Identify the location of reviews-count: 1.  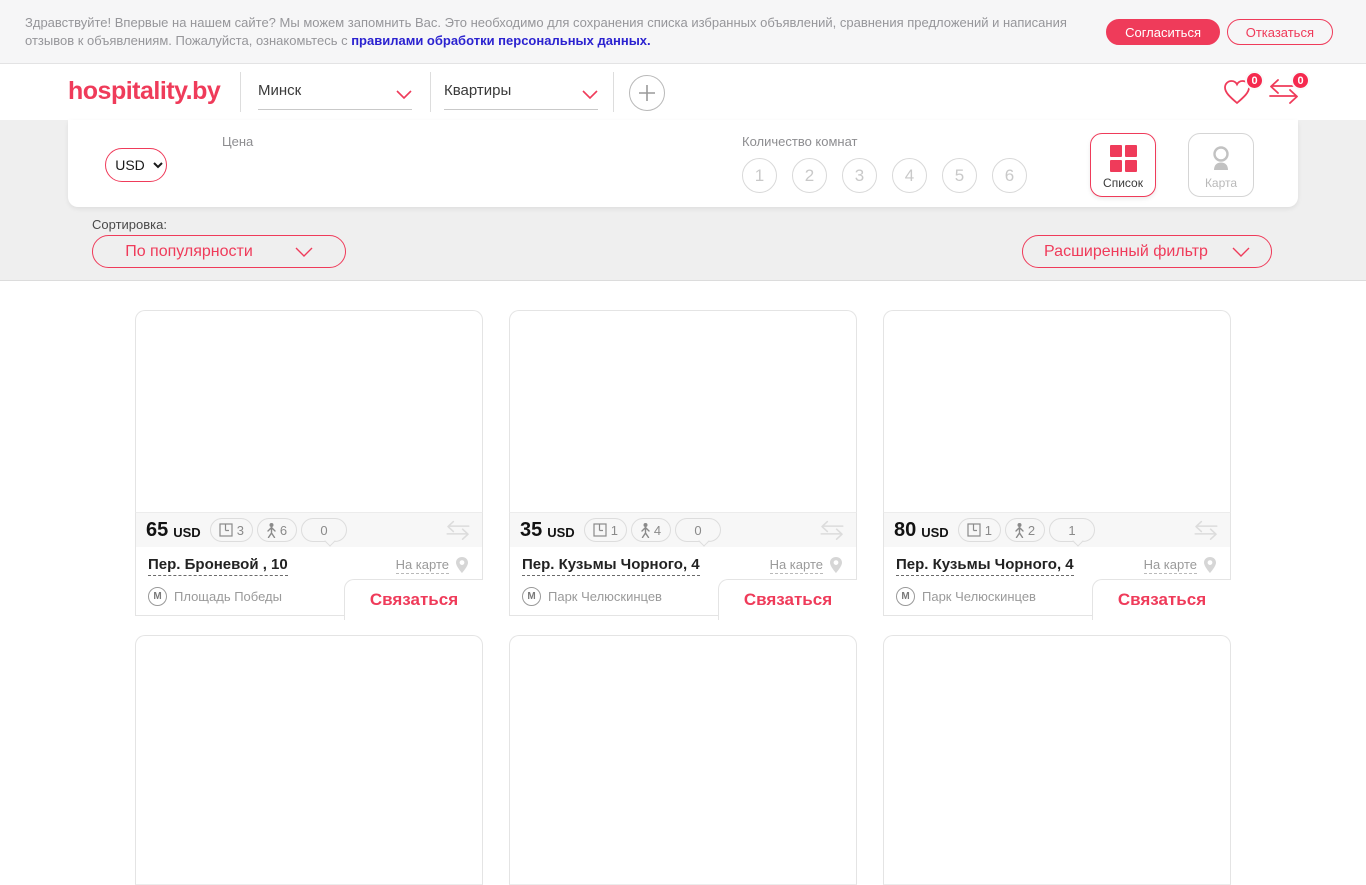
(1072, 530).